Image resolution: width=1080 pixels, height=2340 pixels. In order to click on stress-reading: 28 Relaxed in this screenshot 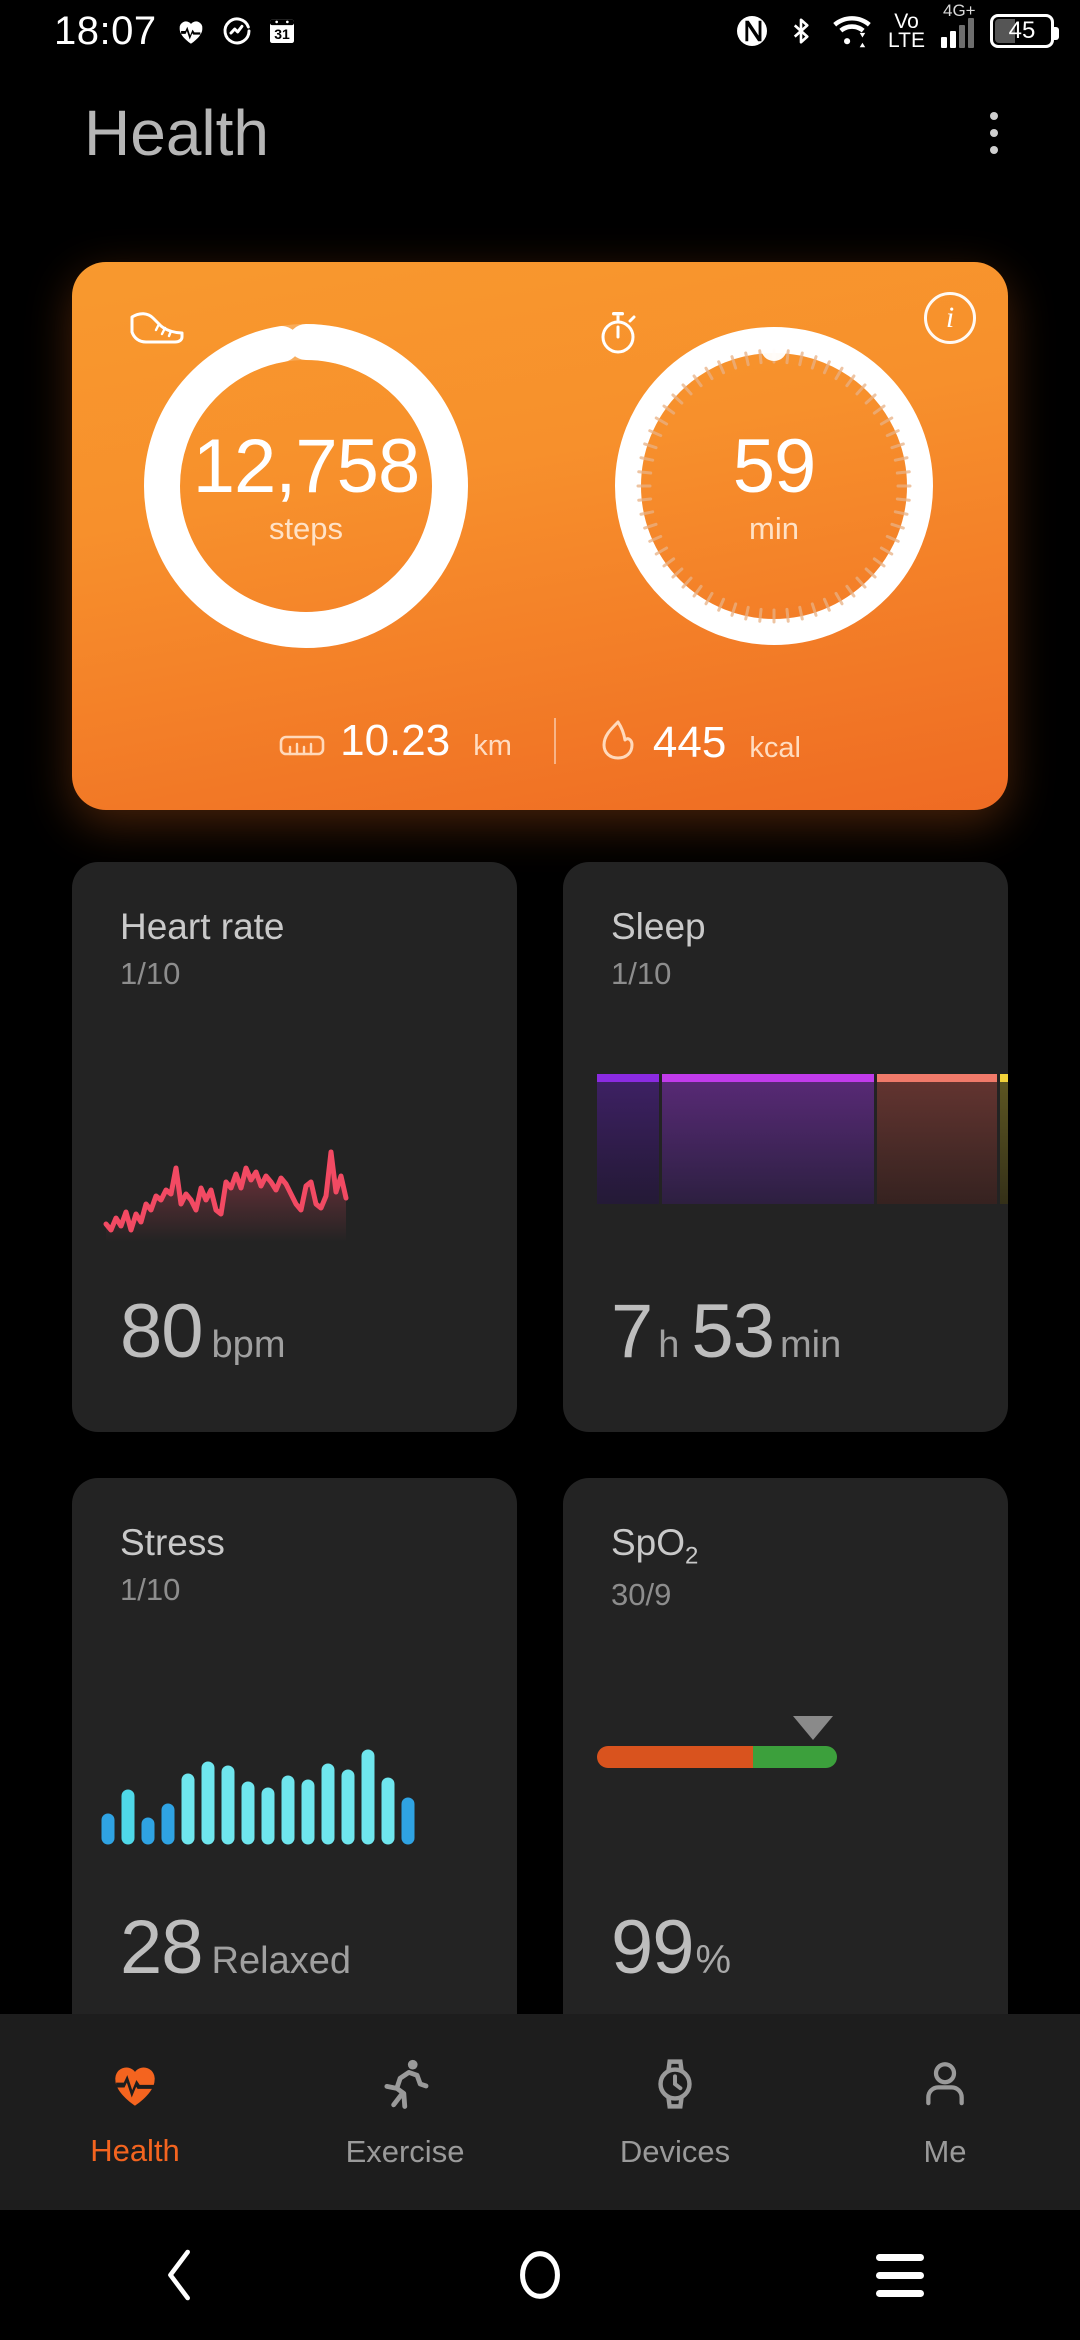, I will do `click(235, 1948)`.